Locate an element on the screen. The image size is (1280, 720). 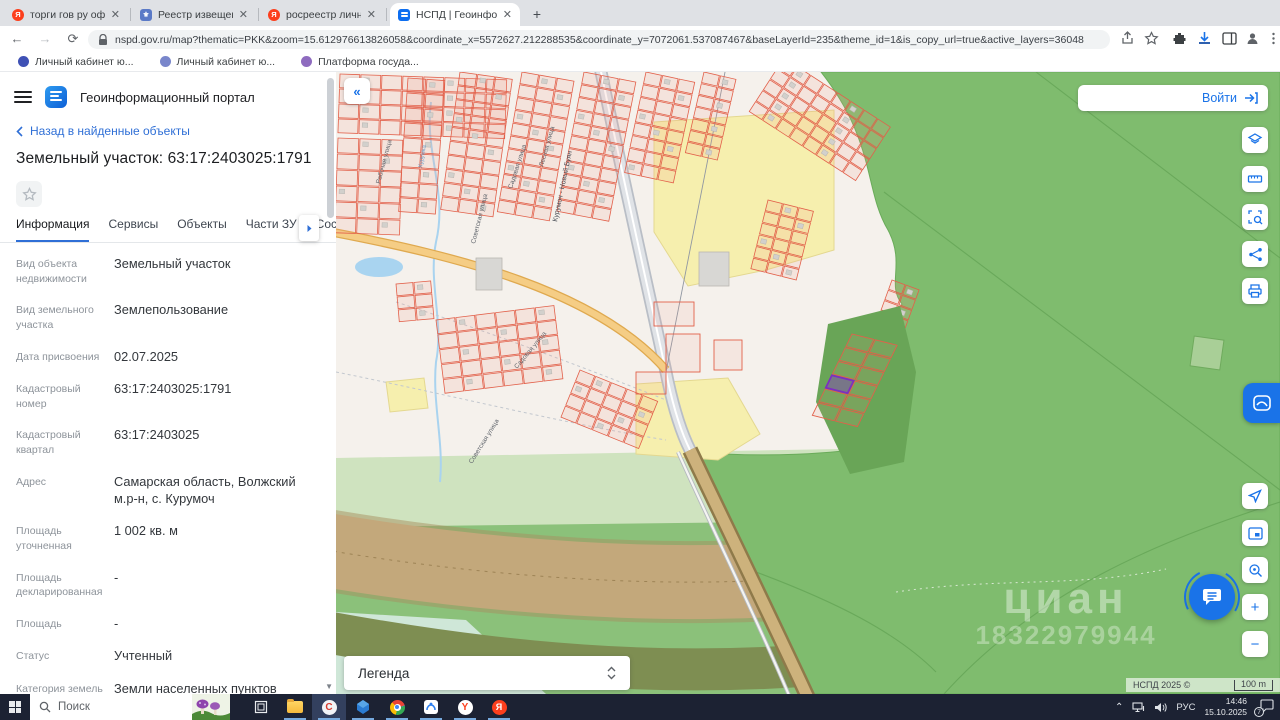
reload-button: ⟳ is located at coordinates (73, 39).